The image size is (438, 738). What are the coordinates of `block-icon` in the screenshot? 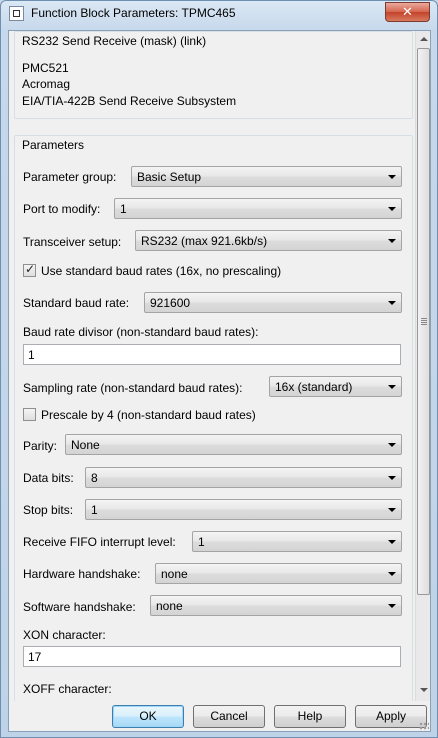 It's located at (16, 13).